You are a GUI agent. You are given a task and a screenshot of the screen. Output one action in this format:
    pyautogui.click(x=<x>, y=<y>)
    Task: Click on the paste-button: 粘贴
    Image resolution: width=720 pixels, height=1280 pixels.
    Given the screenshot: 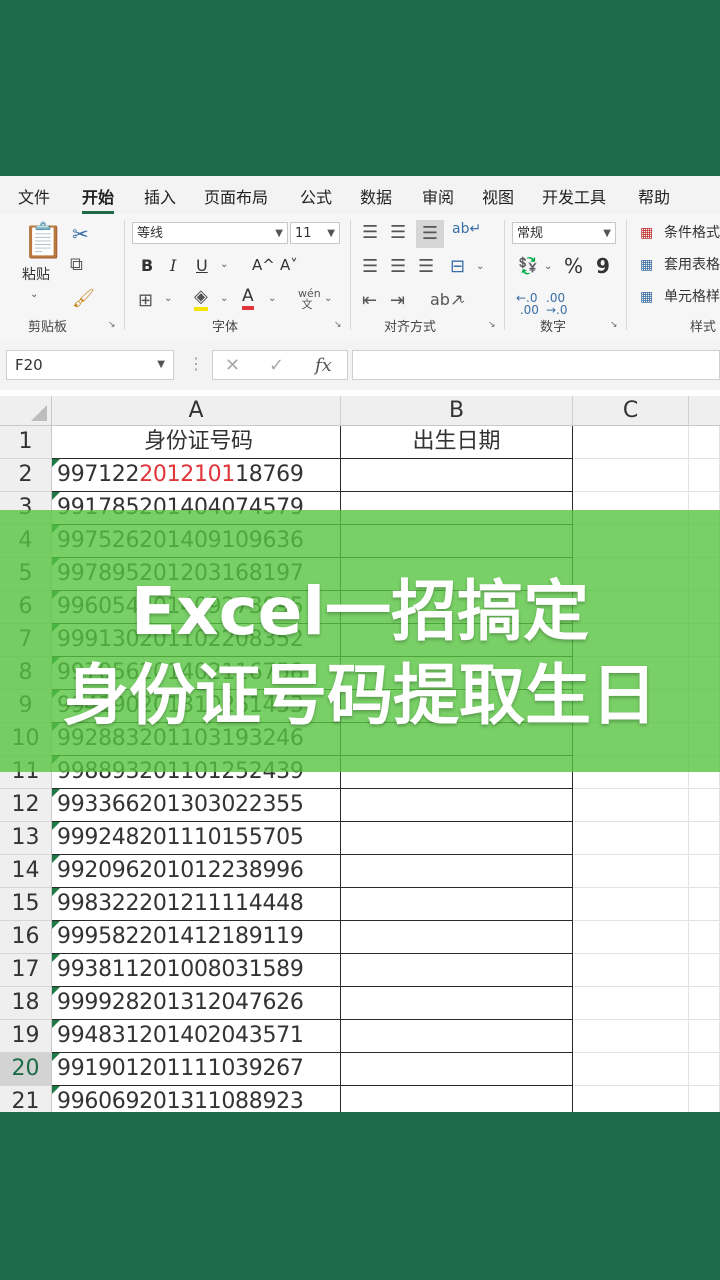 What is the action you would take?
    pyautogui.click(x=36, y=275)
    